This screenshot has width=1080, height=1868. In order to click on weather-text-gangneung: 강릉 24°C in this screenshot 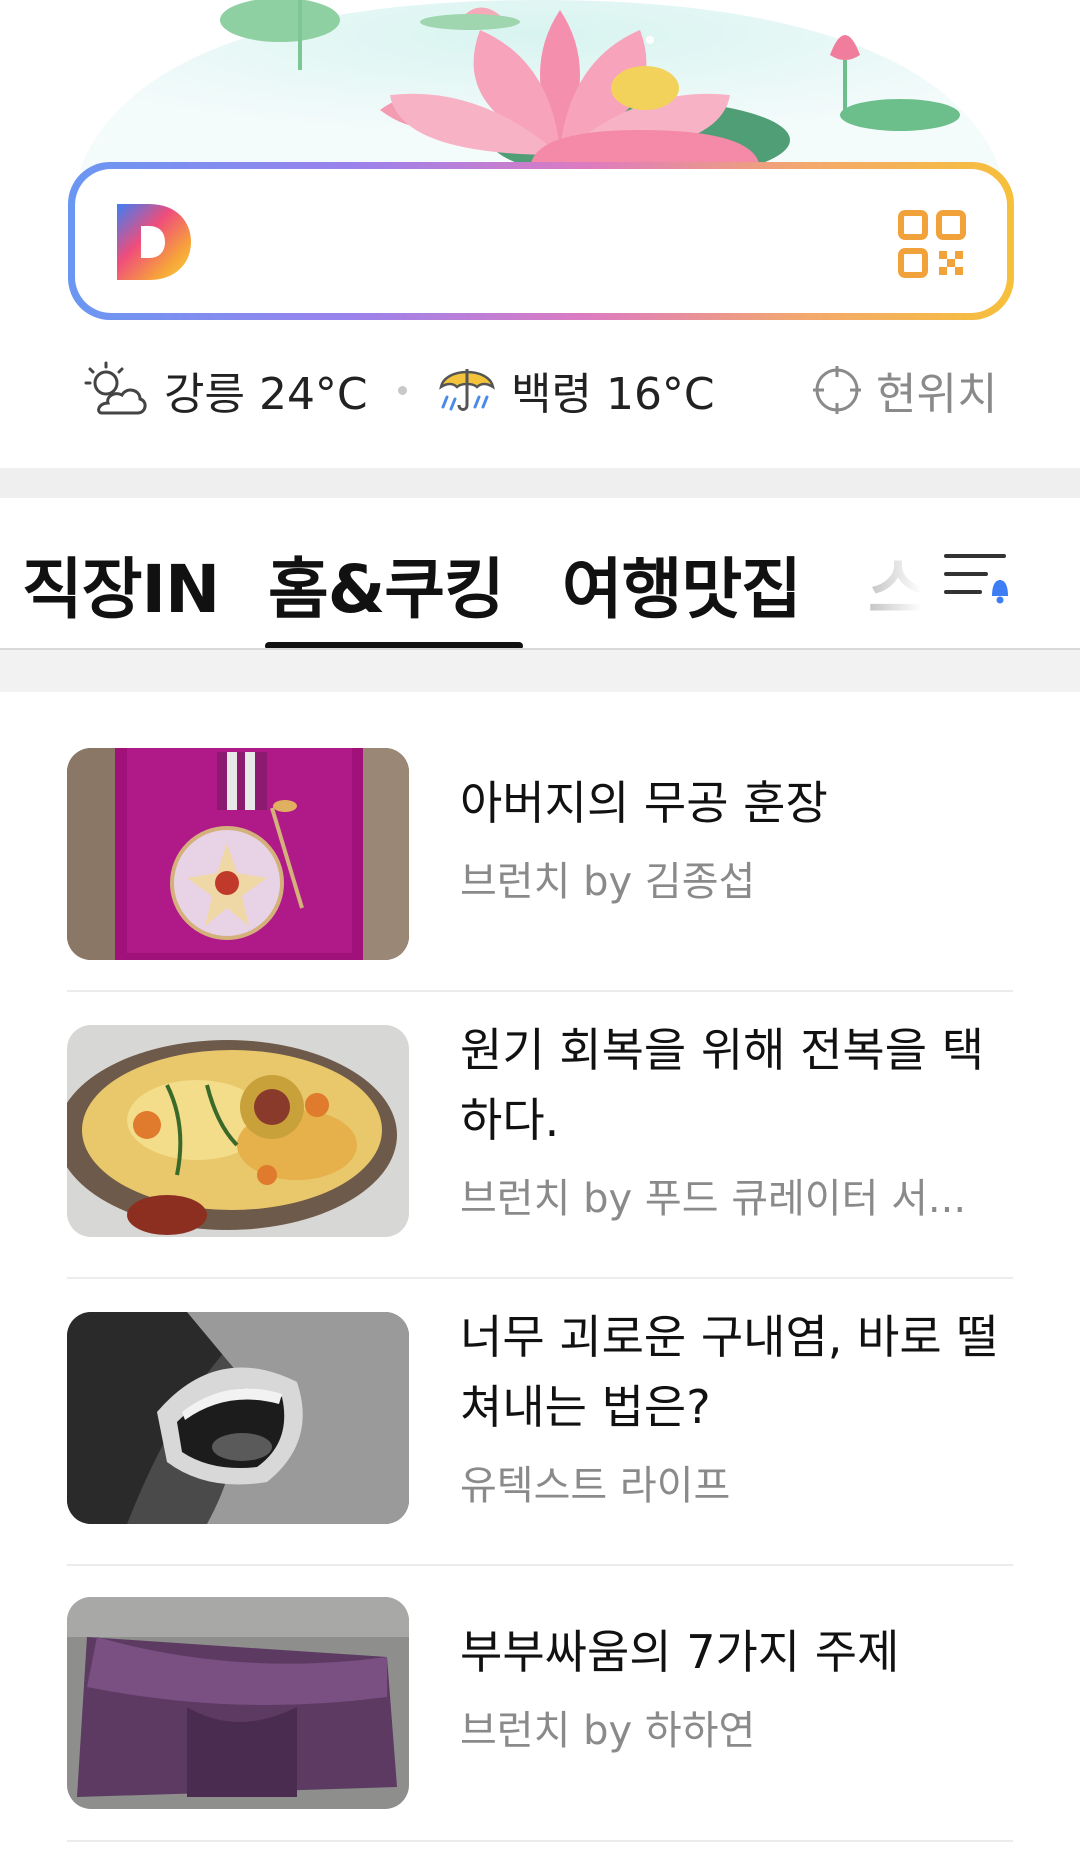, I will do `click(266, 394)`.